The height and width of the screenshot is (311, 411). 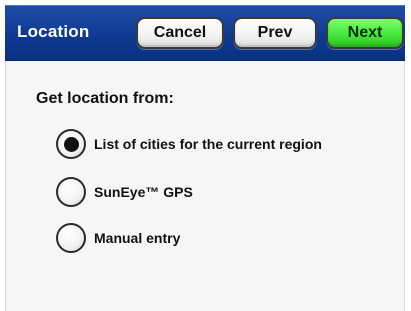 What do you see at coordinates (143, 192) in the screenshot?
I see `option-label: SunEye™ GPS` at bounding box center [143, 192].